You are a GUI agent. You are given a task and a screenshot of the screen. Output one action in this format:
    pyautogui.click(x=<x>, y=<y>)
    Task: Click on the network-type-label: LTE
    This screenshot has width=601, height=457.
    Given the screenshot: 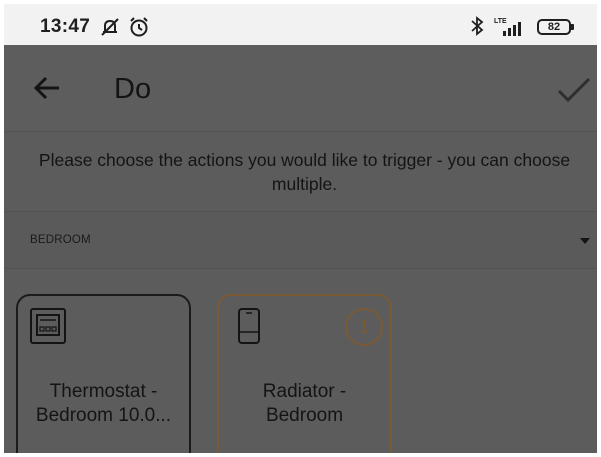 What is the action you would take?
    pyautogui.click(x=500, y=21)
    